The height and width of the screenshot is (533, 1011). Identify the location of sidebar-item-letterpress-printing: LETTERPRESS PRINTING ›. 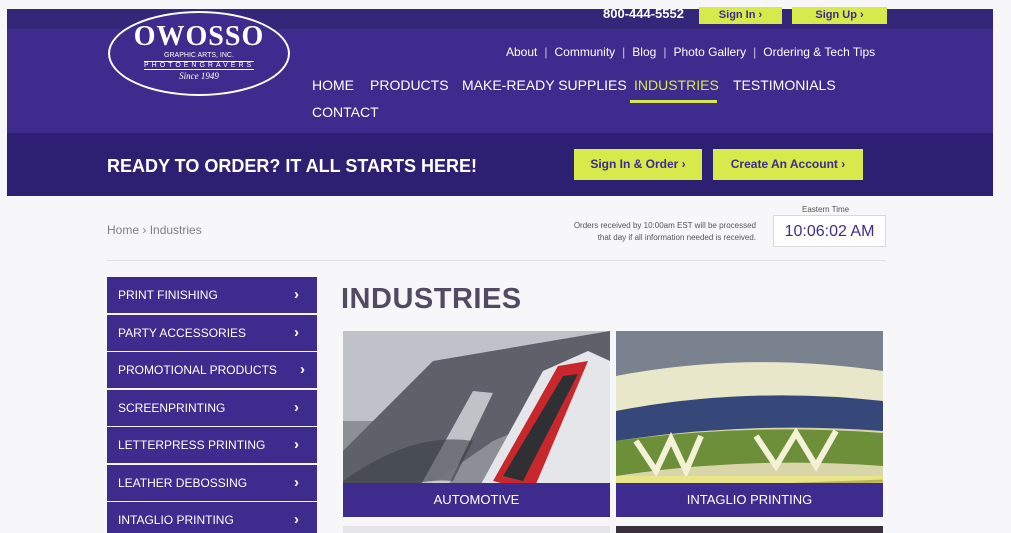
(212, 445).